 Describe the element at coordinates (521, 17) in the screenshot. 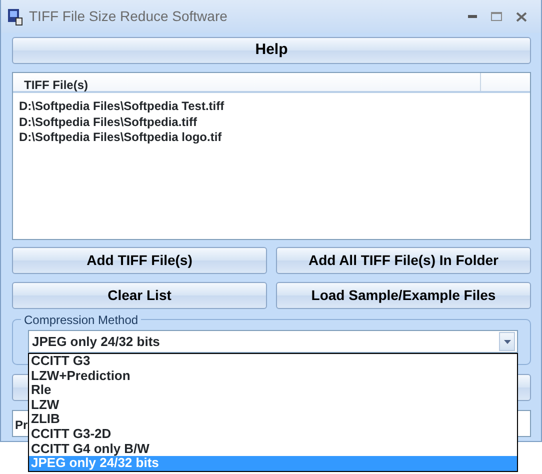

I see `close-icon` at that location.